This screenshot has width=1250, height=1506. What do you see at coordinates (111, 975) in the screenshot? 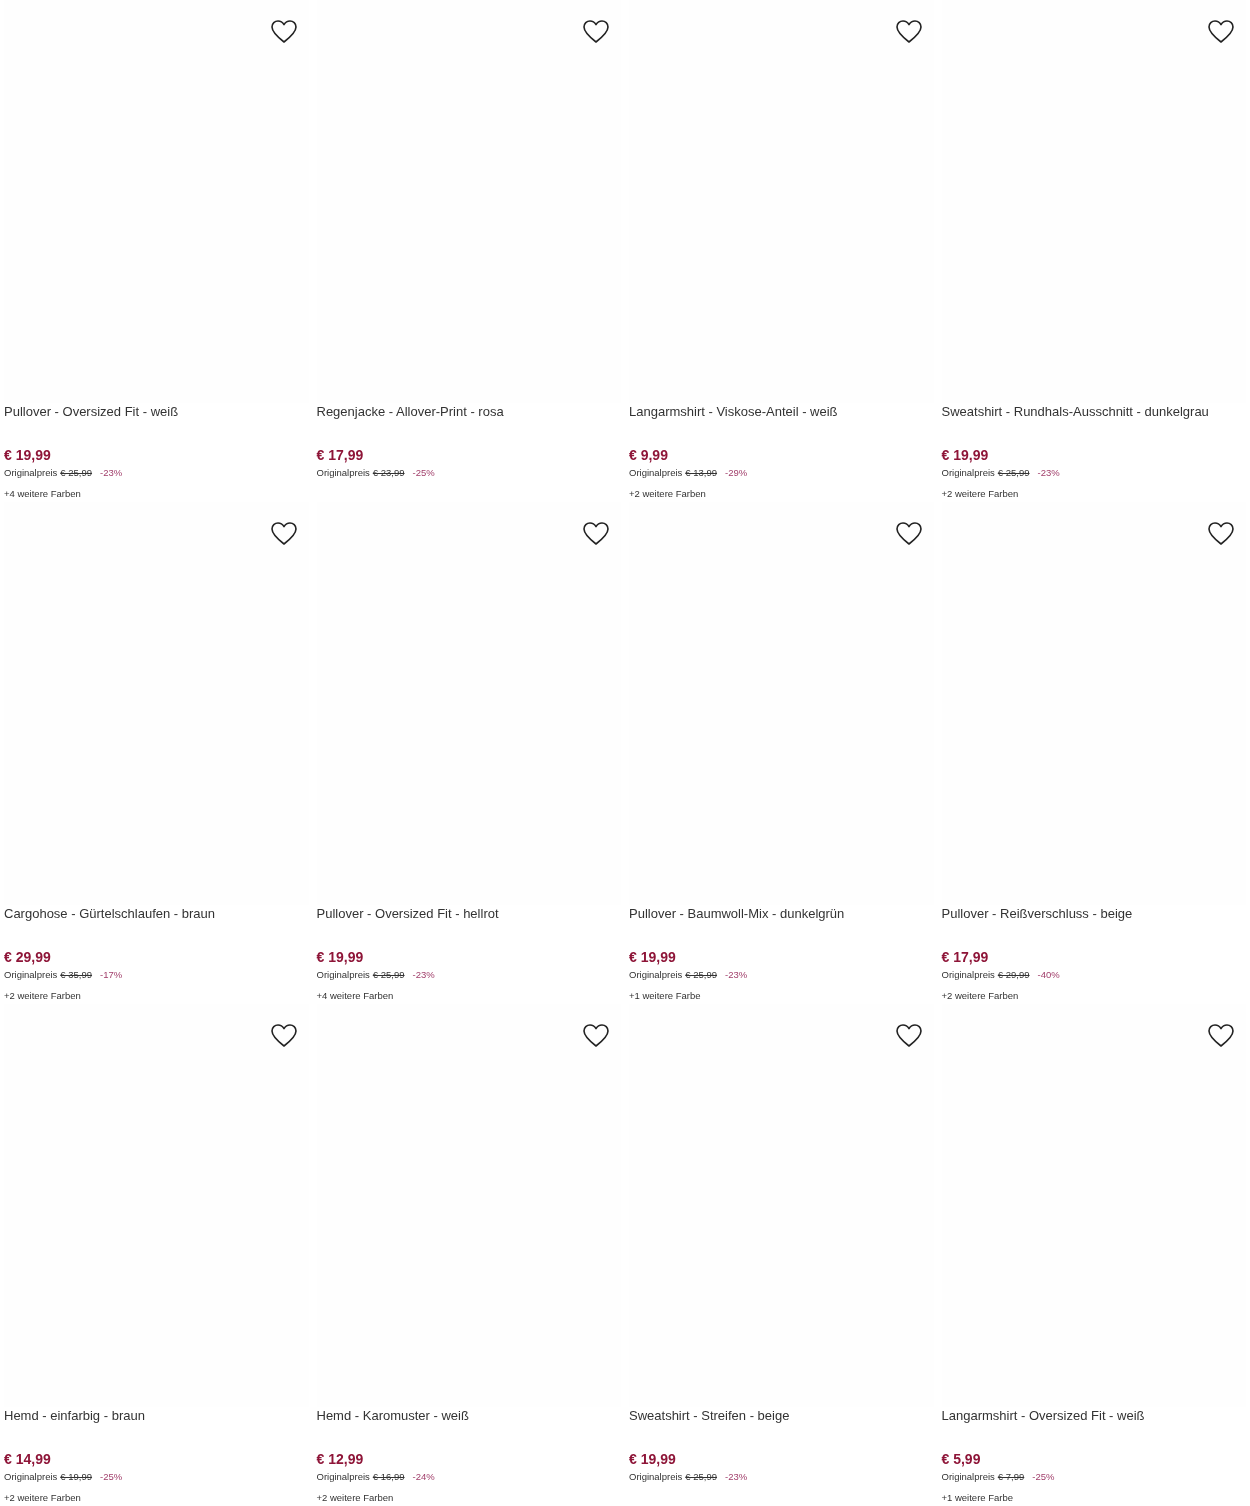
I see `discount: -17%` at bounding box center [111, 975].